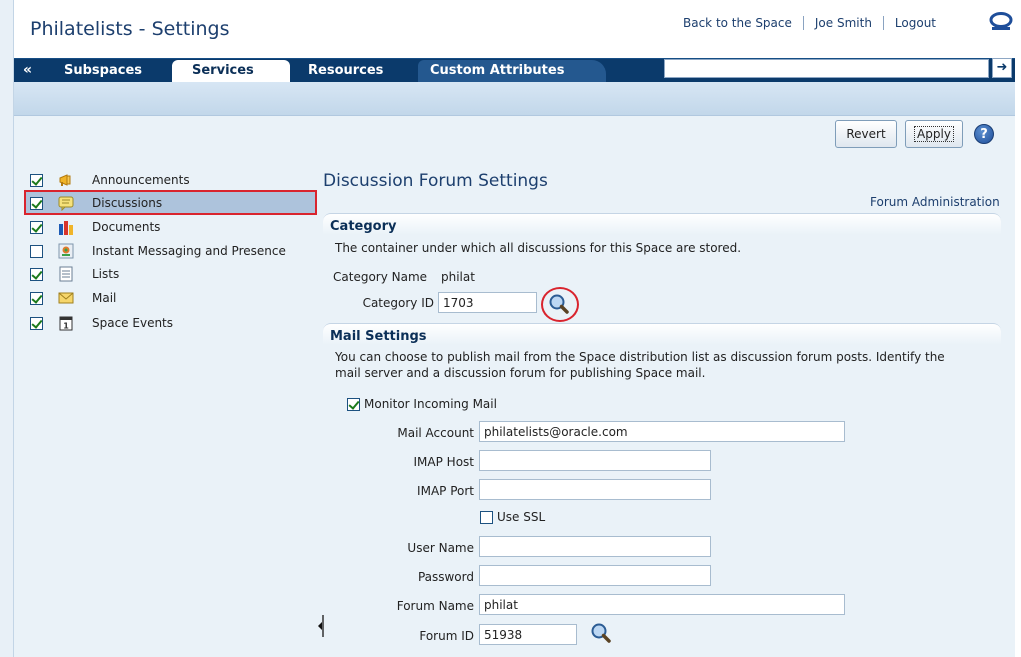 This screenshot has width=1021, height=657. Describe the element at coordinates (321, 626) in the screenshot. I see `panel-splitter-handle` at that location.